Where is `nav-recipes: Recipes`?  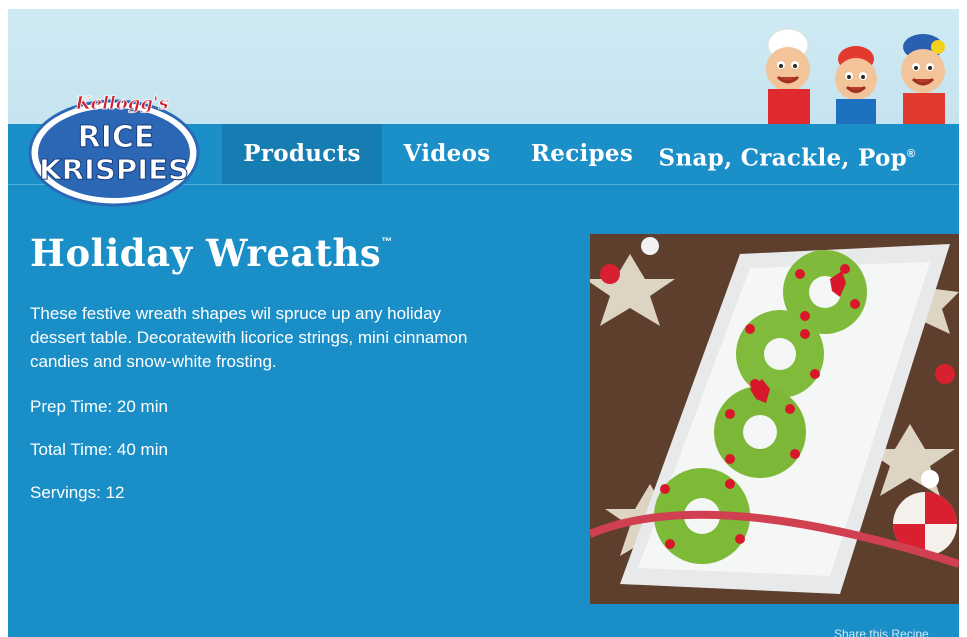
nav-recipes: Recipes is located at coordinates (582, 154).